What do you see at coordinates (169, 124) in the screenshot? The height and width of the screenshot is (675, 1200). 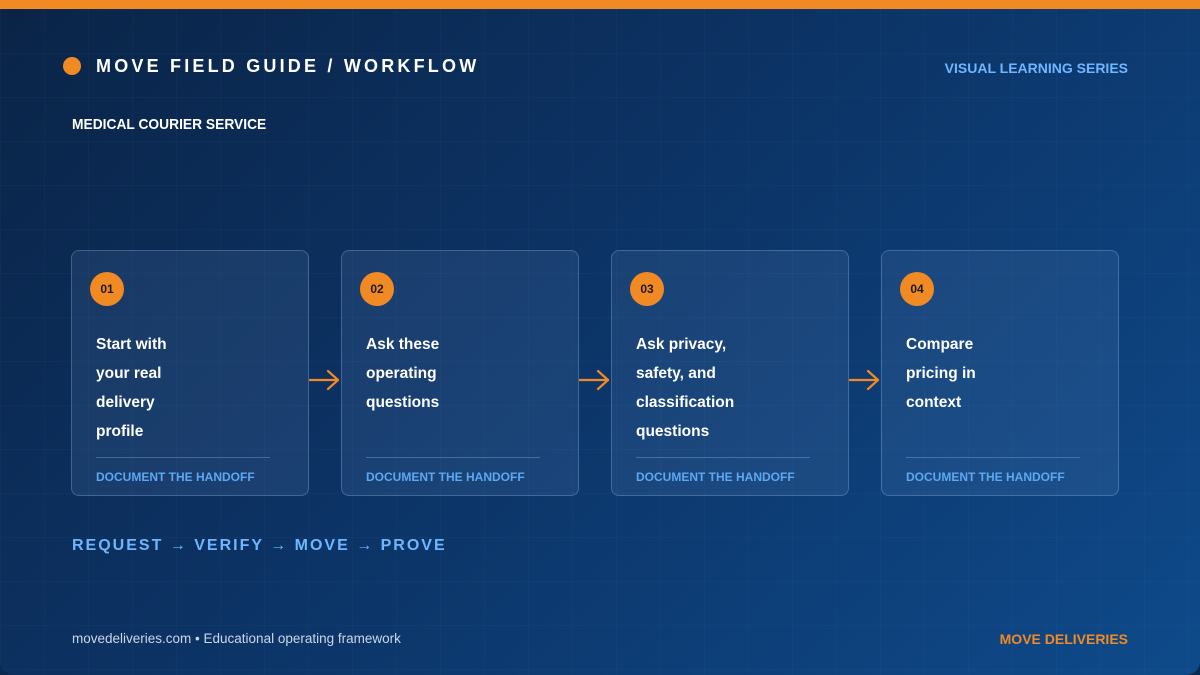 I see `page-subtitle: MEDICAL COURIER SERVICE` at bounding box center [169, 124].